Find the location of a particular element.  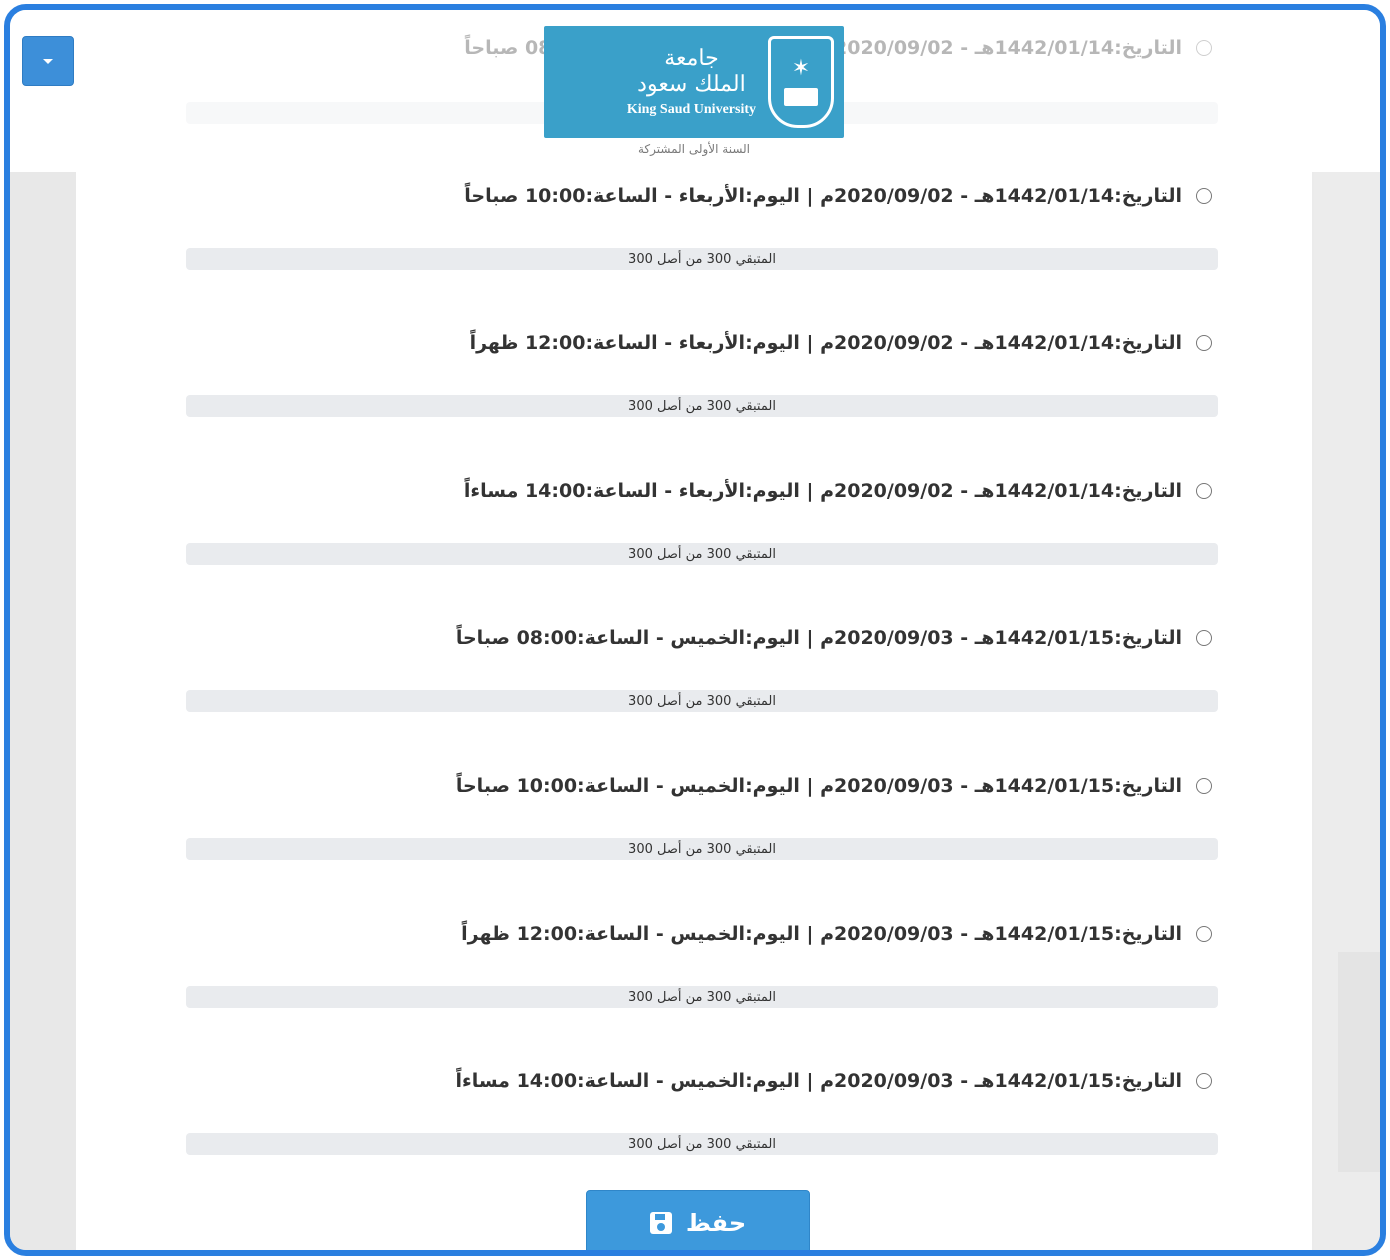

ksu-logo: ✶ جامعة الملك سعود King Saud University is located at coordinates (694, 82).